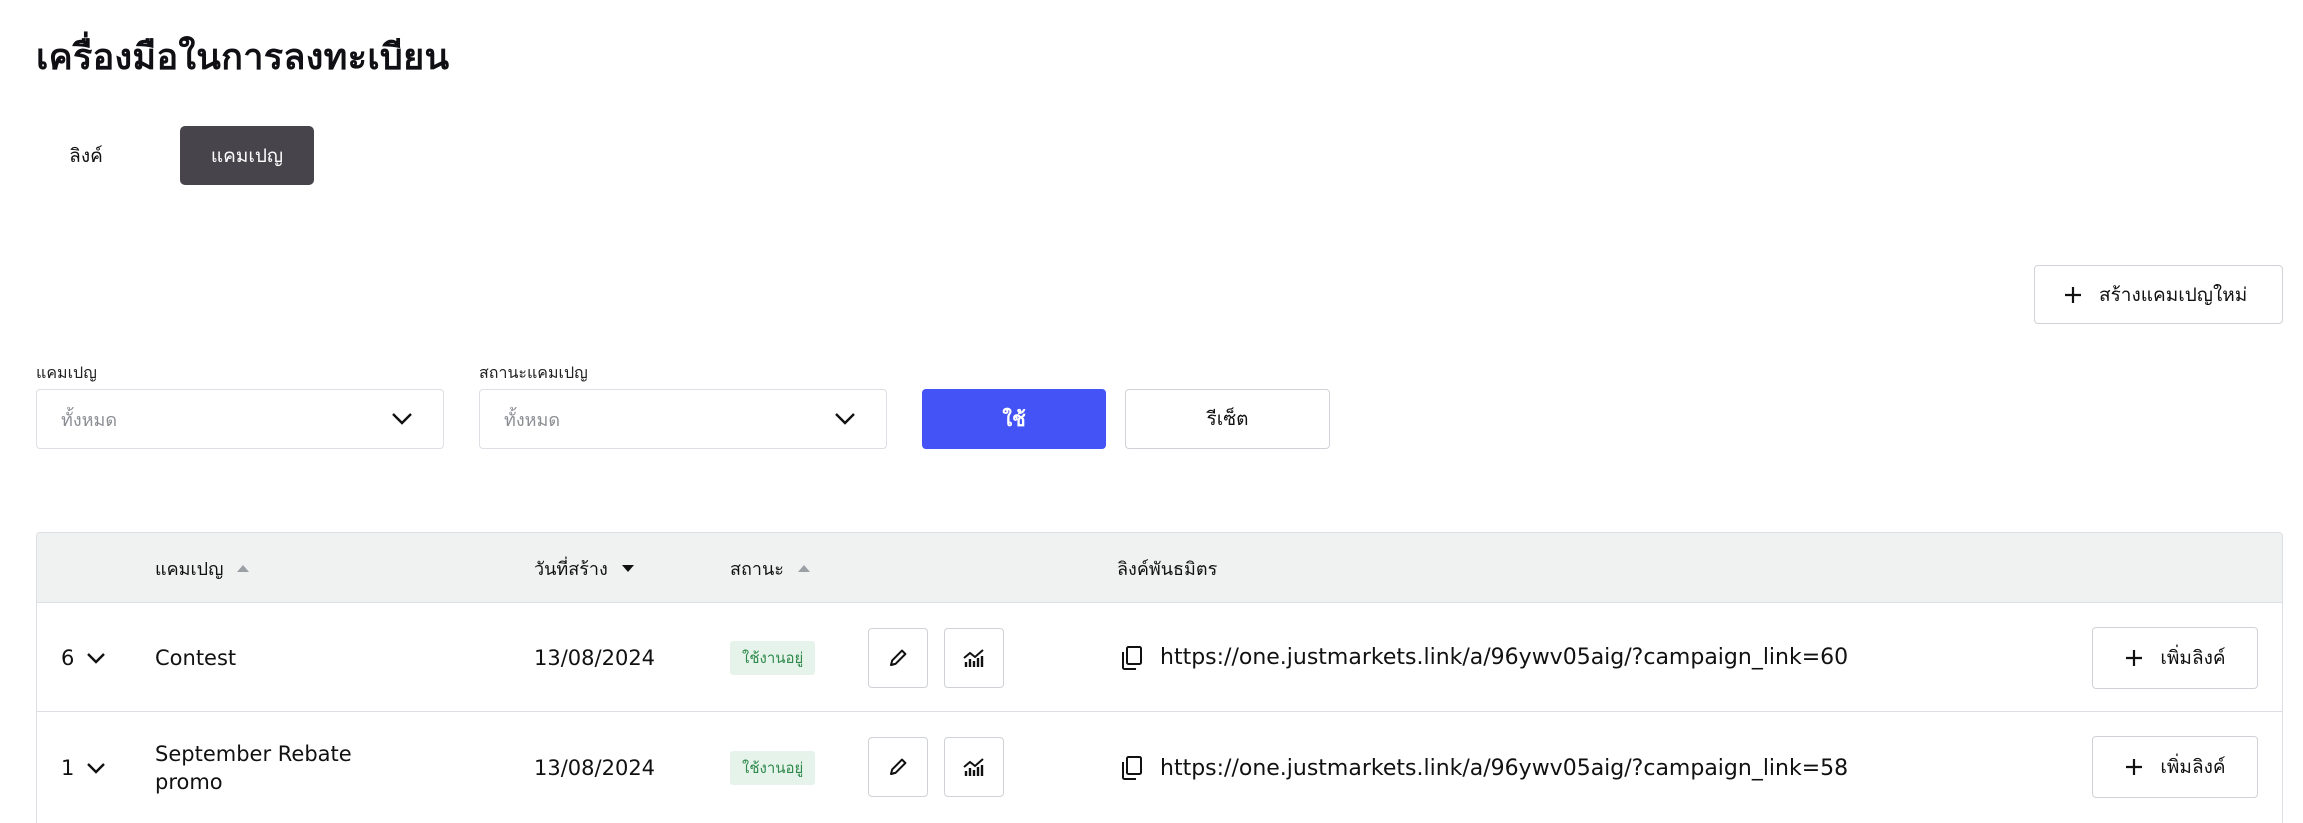 Image resolution: width=2303 pixels, height=823 pixels. I want to click on row-expander: 1, so click(83, 768).